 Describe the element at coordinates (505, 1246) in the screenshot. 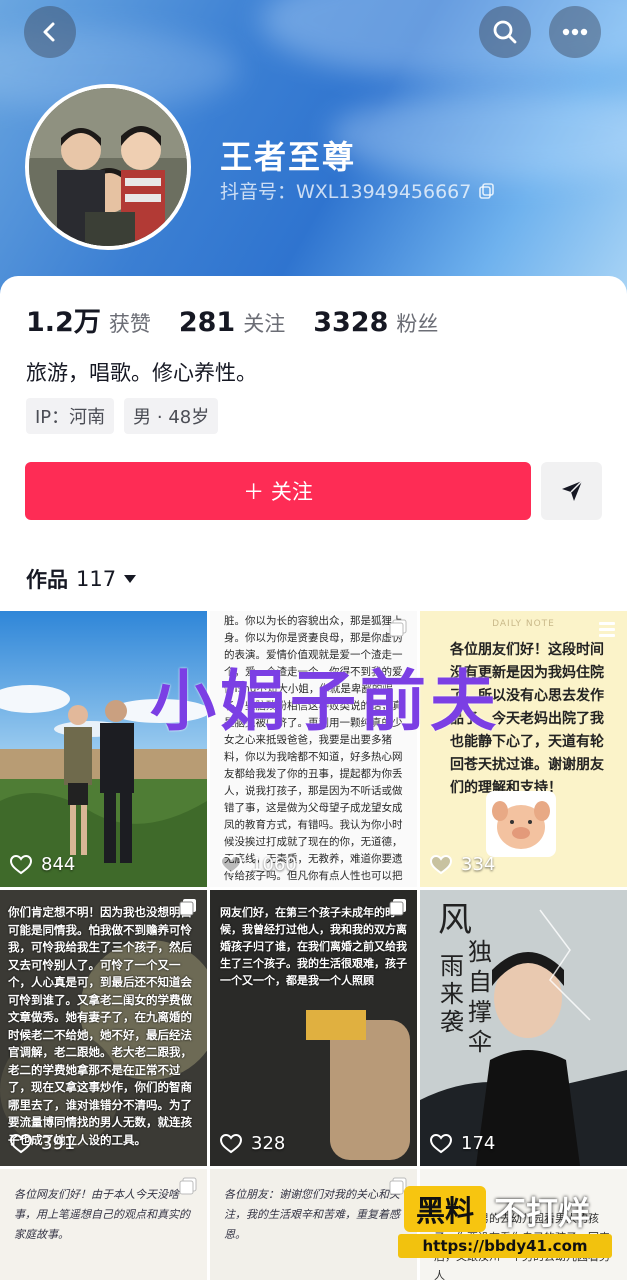

I see `watermark-url: https://bbdy41.com` at that location.